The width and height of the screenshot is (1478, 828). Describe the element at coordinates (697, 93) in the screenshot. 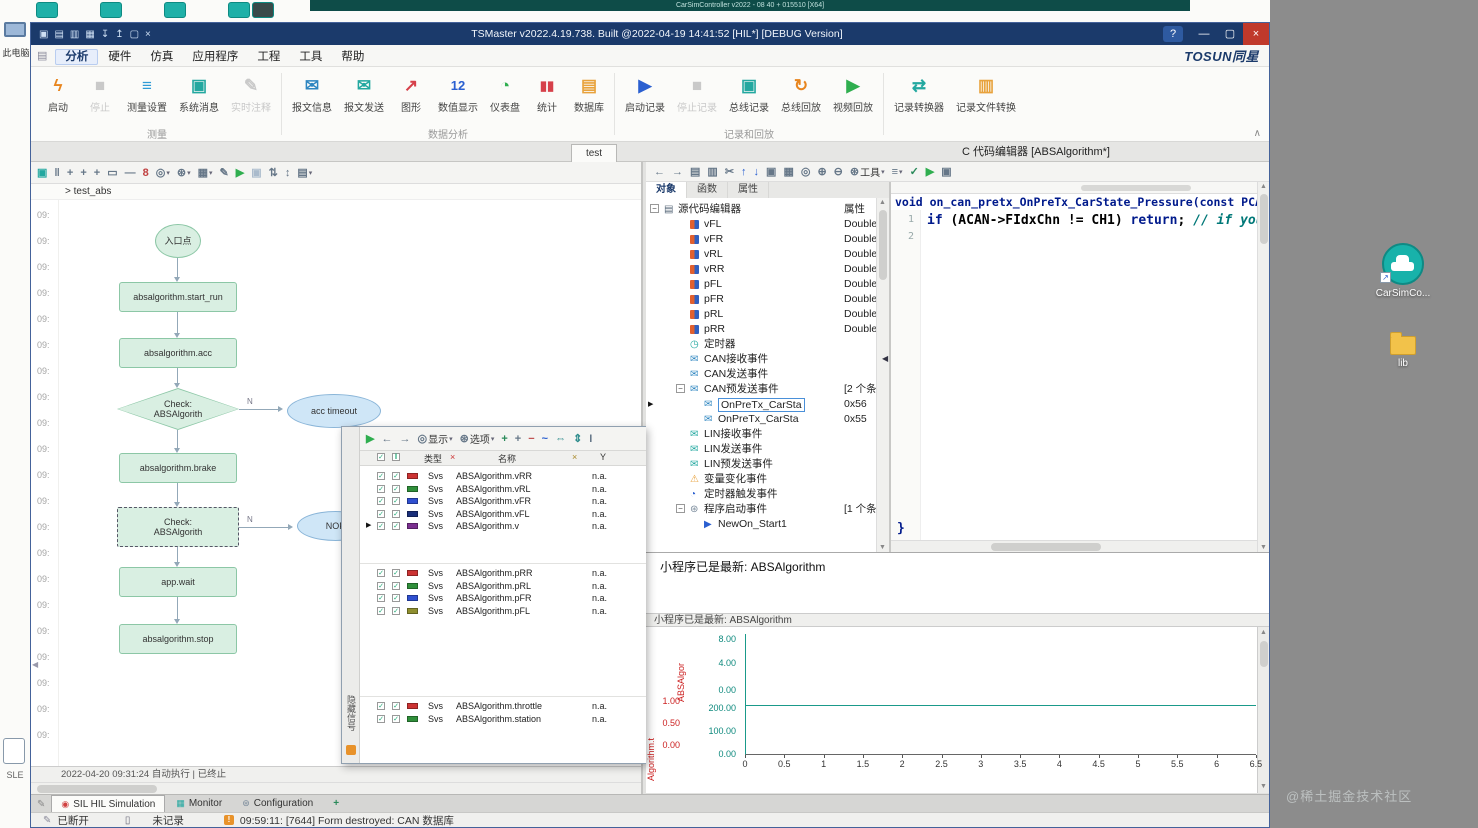

I see `stop-record-button: ■ 停止记录` at that location.